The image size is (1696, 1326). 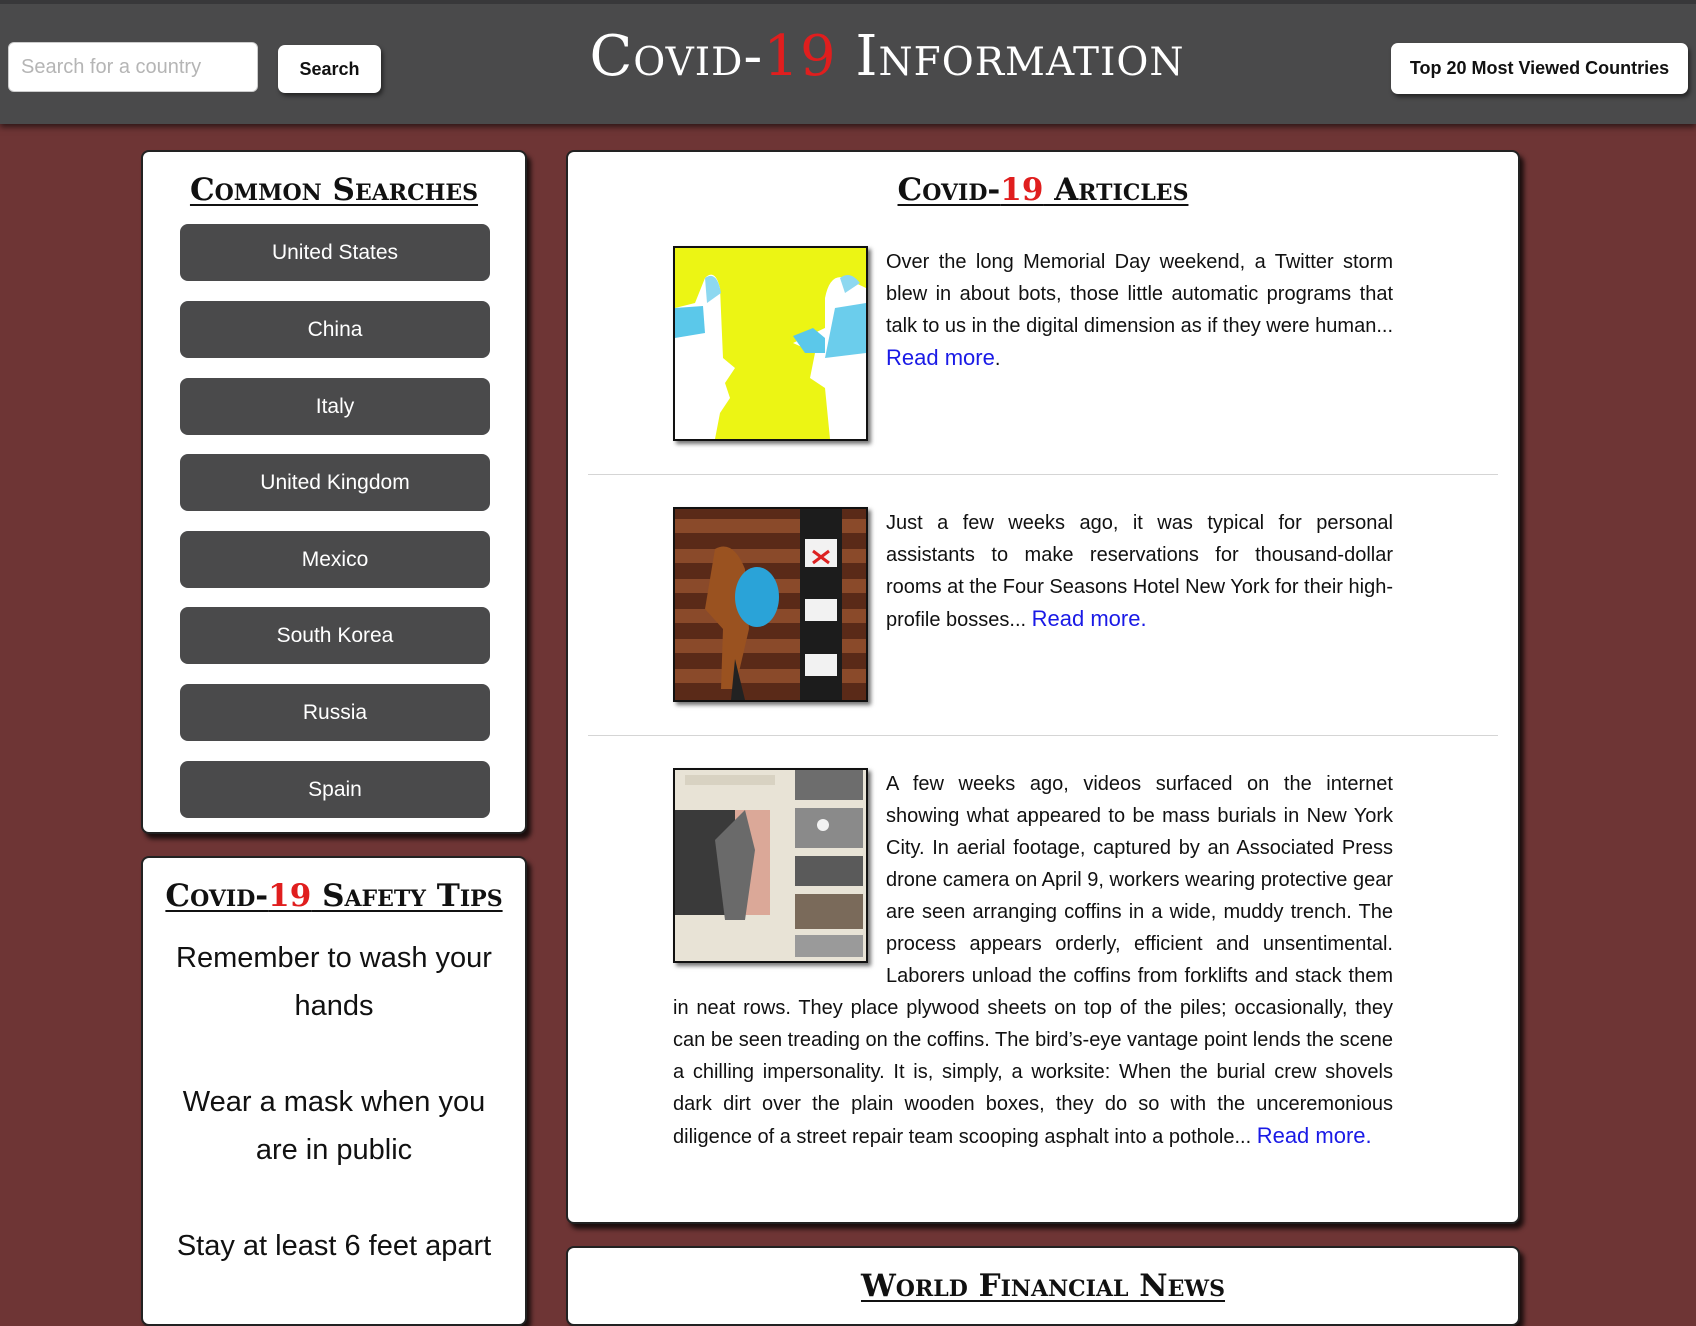 What do you see at coordinates (334, 1126) in the screenshot?
I see `safety-tip: Wear a mask when you are in public` at bounding box center [334, 1126].